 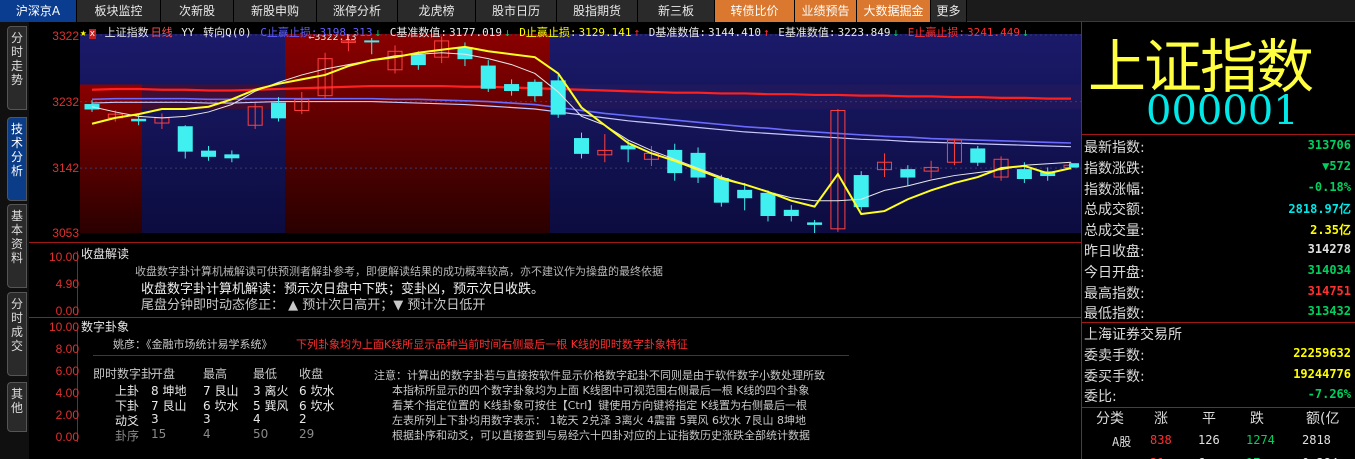 What do you see at coordinates (437, 11) in the screenshot?
I see `nav-tab: 龙虎榜` at bounding box center [437, 11].